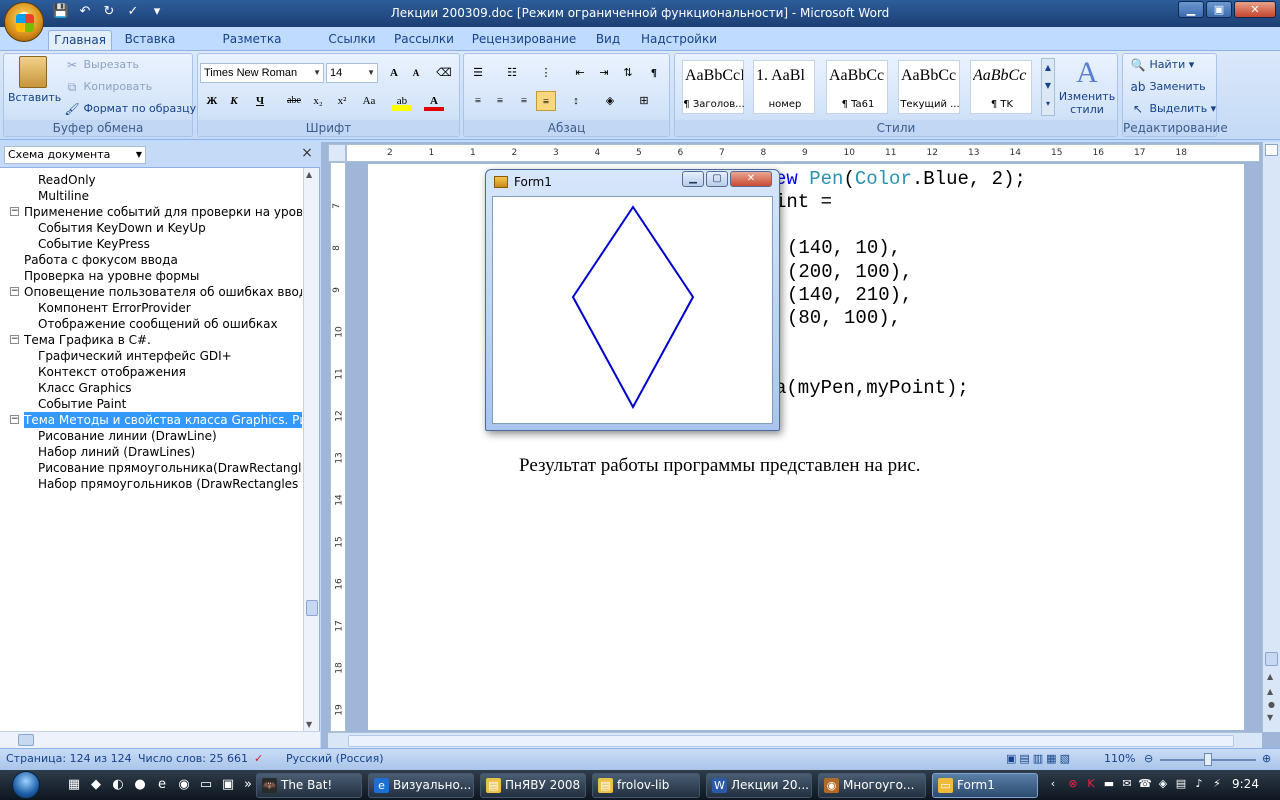 This screenshot has height=800, width=1280. Describe the element at coordinates (1039, 758) in the screenshot. I see `view-buttons: ▣▤▥▦▧` at that location.